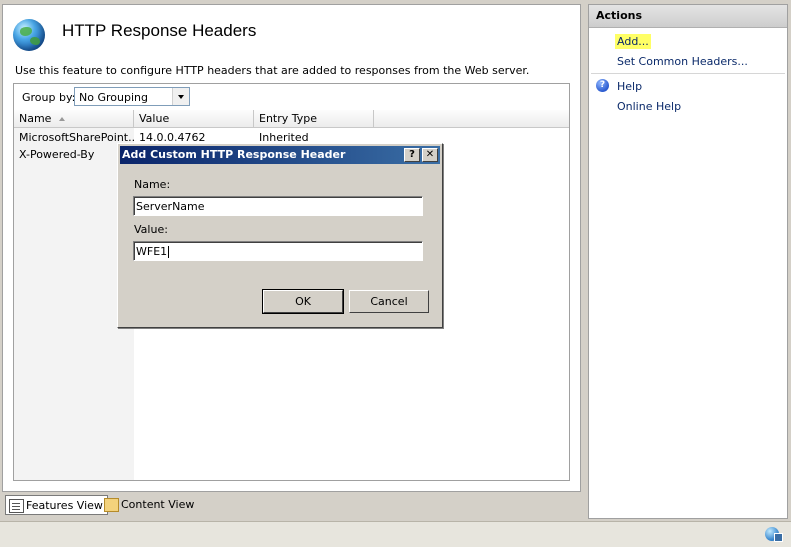 This screenshot has height=547, width=791. I want to click on chevron-down-icon, so click(180, 96).